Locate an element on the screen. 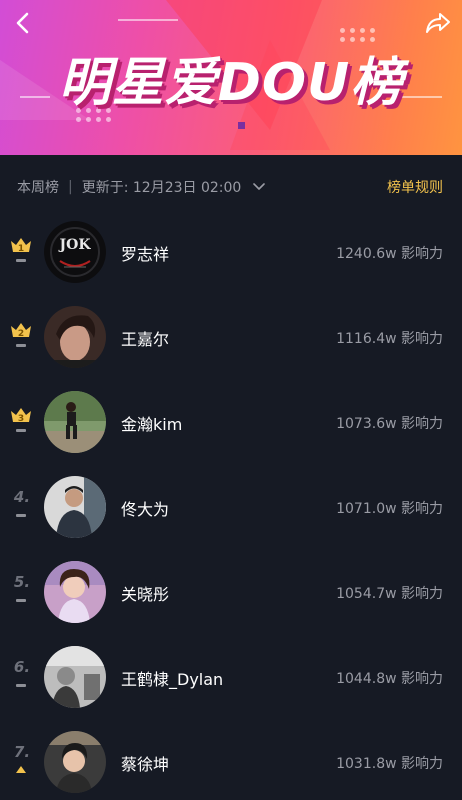  crown-icon: 2 is located at coordinates (21, 330).